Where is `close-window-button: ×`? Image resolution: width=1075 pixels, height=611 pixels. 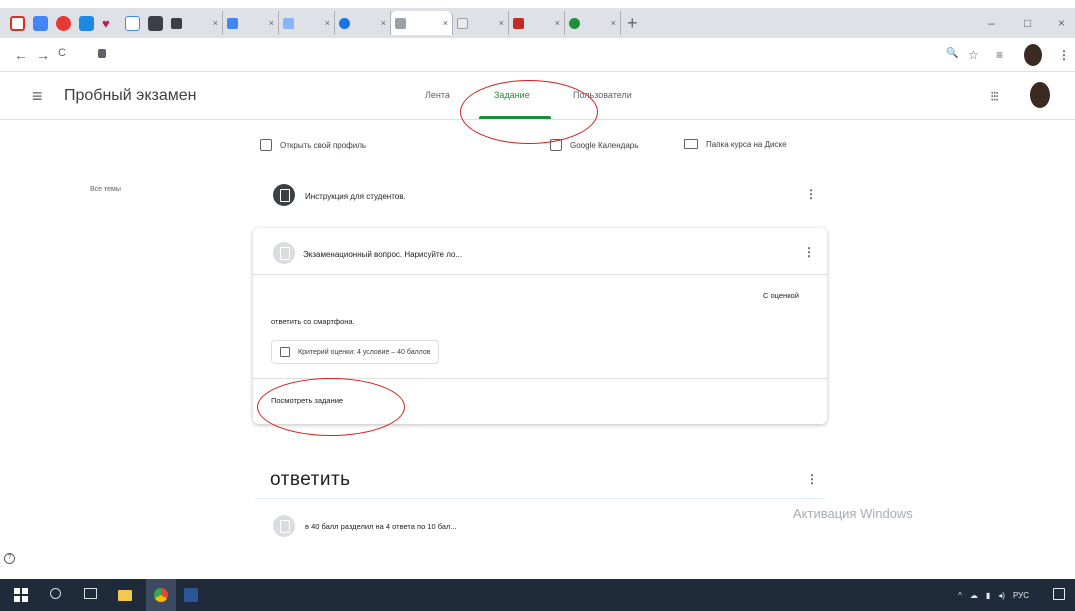 close-window-button: × is located at coordinates (1061, 23).